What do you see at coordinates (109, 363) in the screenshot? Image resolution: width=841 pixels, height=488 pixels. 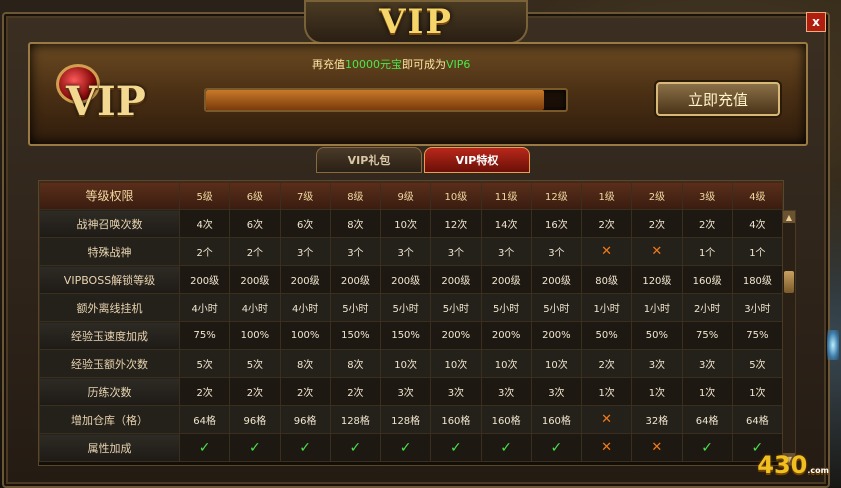 I see `row-label: 经验玉额外次数` at bounding box center [109, 363].